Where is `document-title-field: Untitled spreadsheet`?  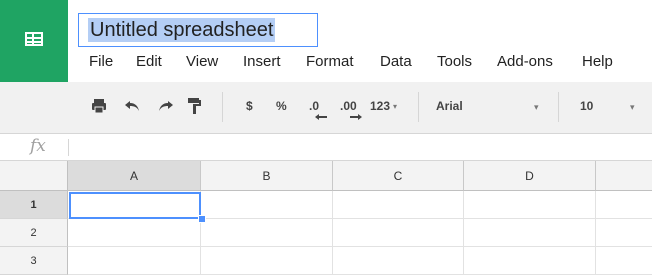
document-title-field: Untitled spreadsheet is located at coordinates (198, 30).